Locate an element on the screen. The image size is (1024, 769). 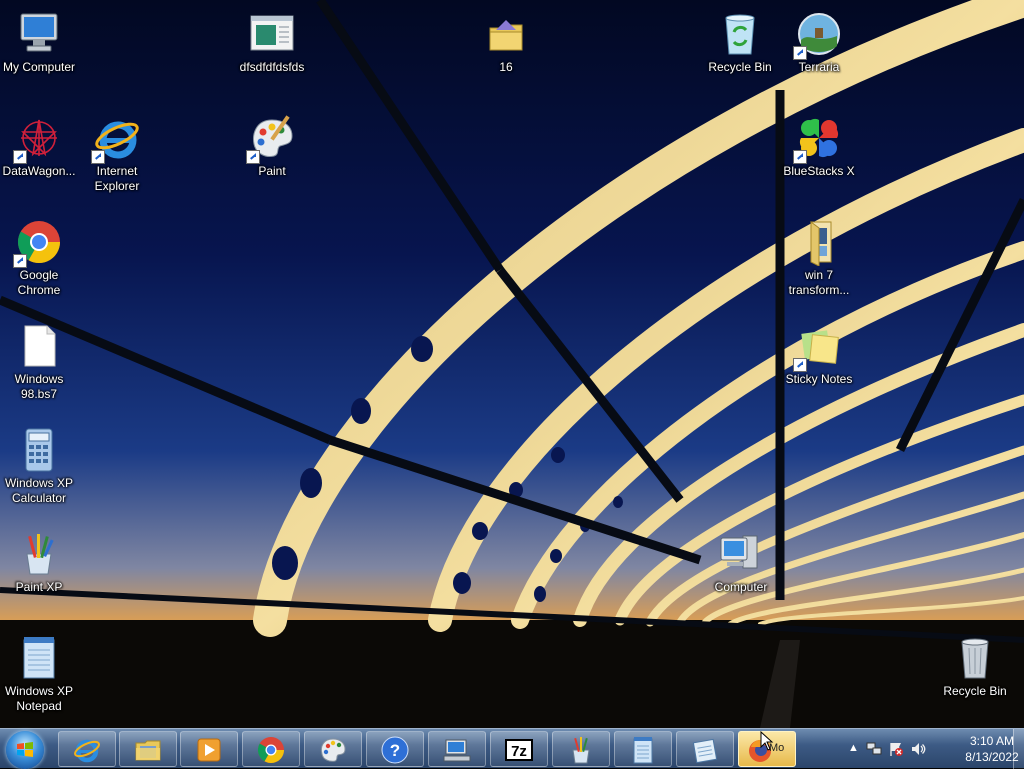
taskbar-help: ? is located at coordinates (395, 749).